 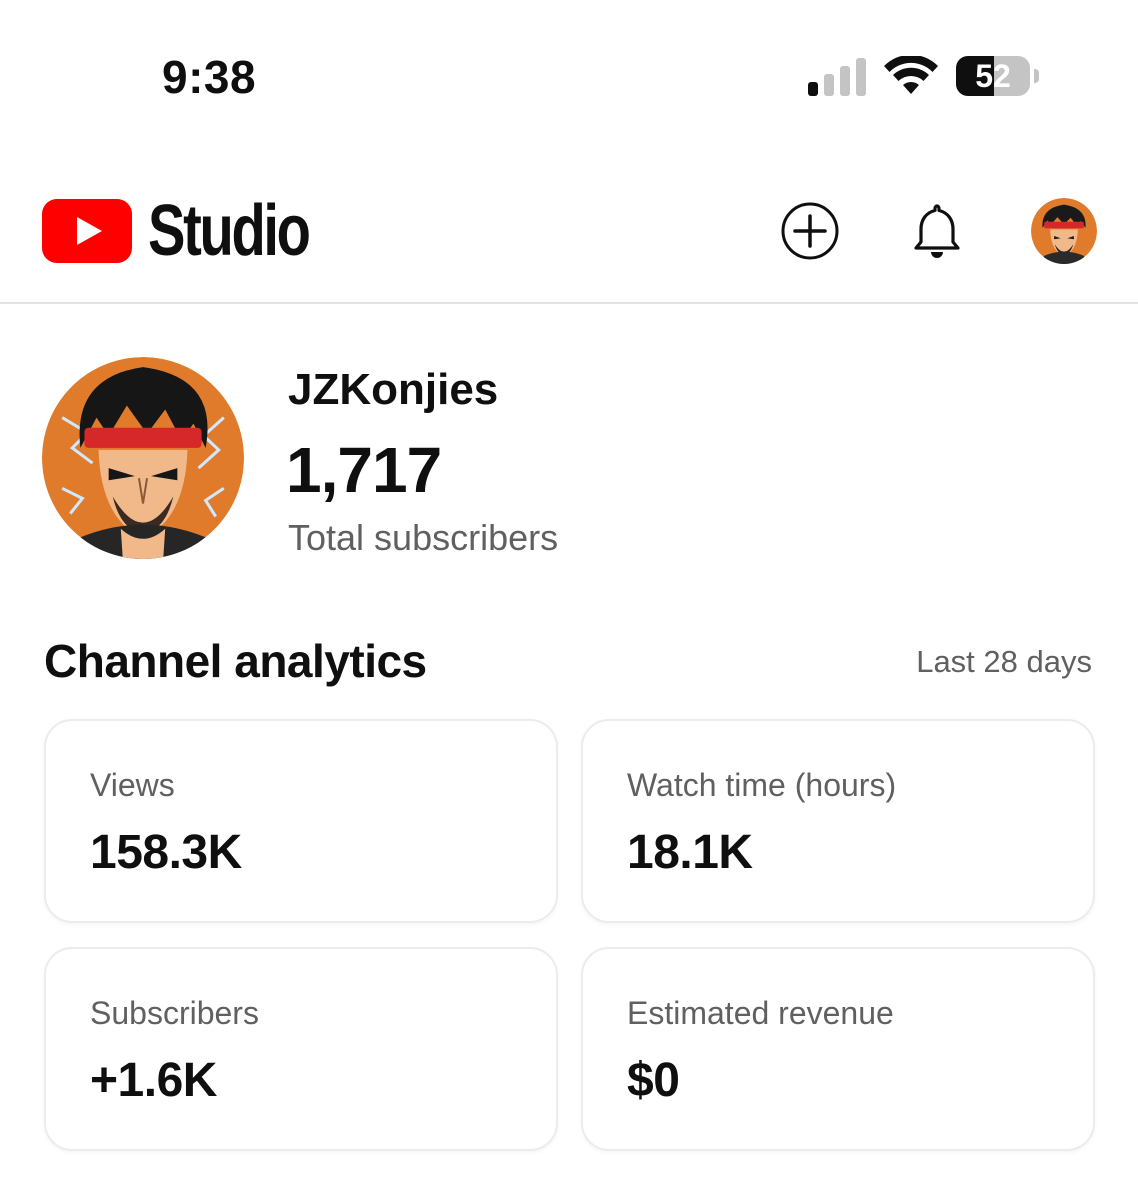 What do you see at coordinates (760, 1013) in the screenshot?
I see `card-label: Estimated revenue` at bounding box center [760, 1013].